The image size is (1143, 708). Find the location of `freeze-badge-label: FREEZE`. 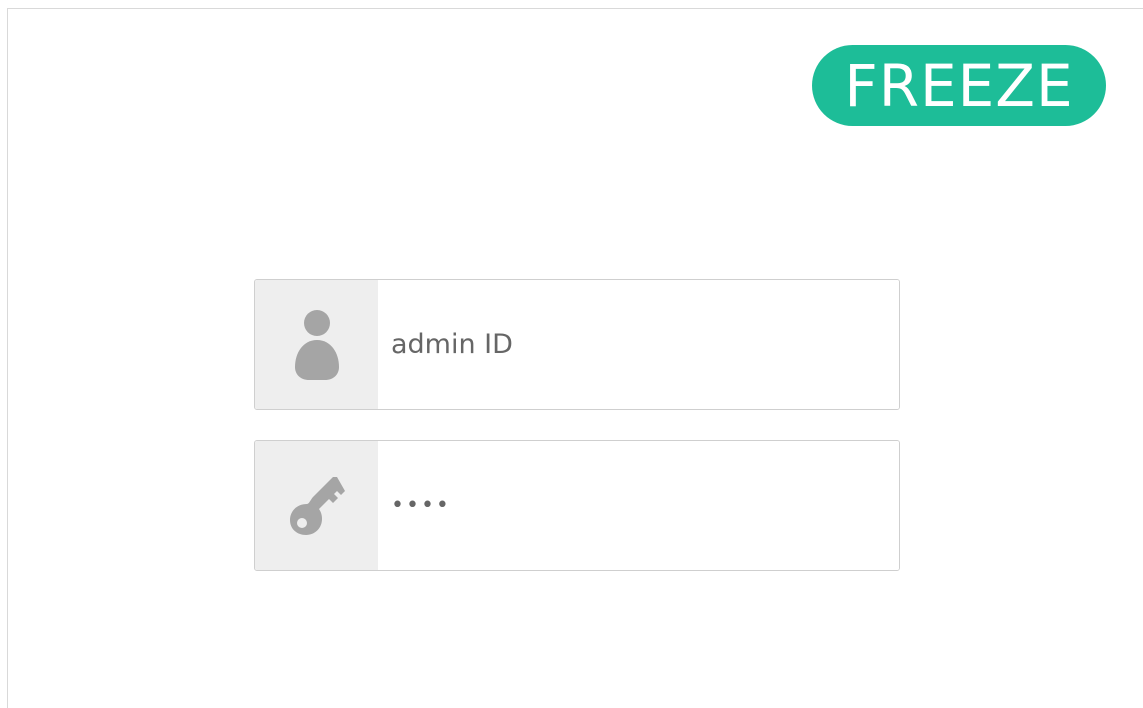

freeze-badge-label: FREEZE is located at coordinates (959, 85).